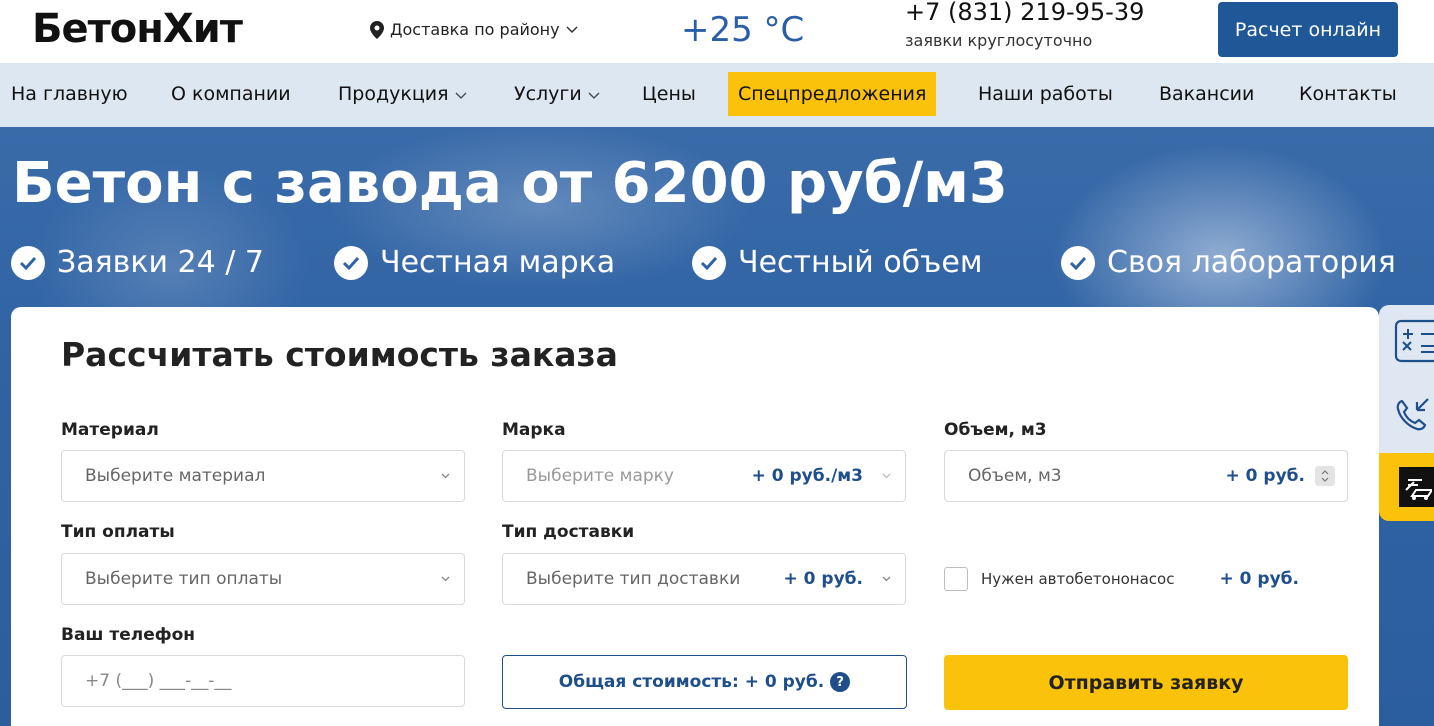  I want to click on feature-label: Честный объем, so click(860, 262).